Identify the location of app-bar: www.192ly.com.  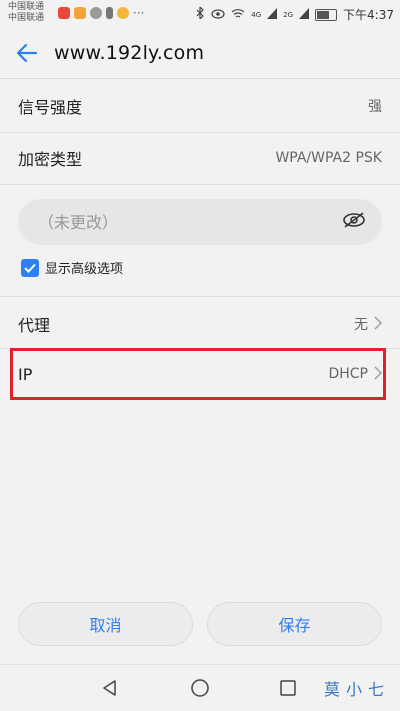
(200, 53).